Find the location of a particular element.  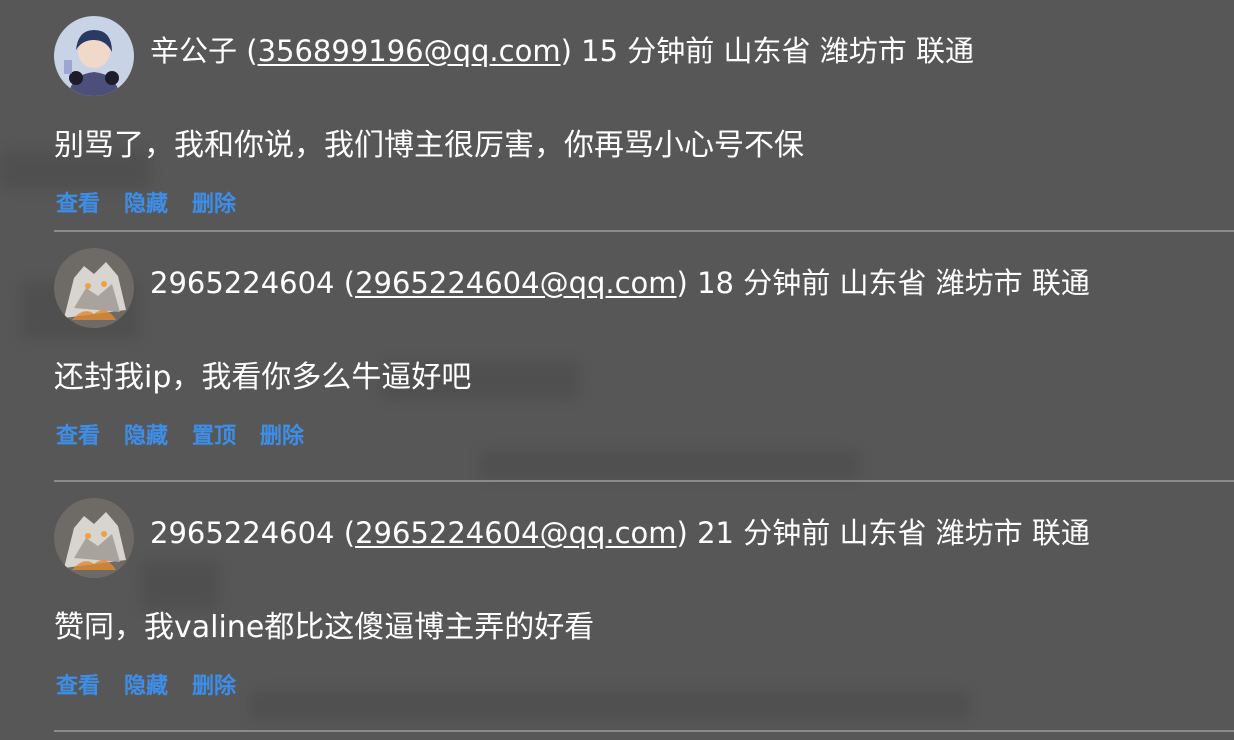

pin-button: 置顶 is located at coordinates (214, 434).